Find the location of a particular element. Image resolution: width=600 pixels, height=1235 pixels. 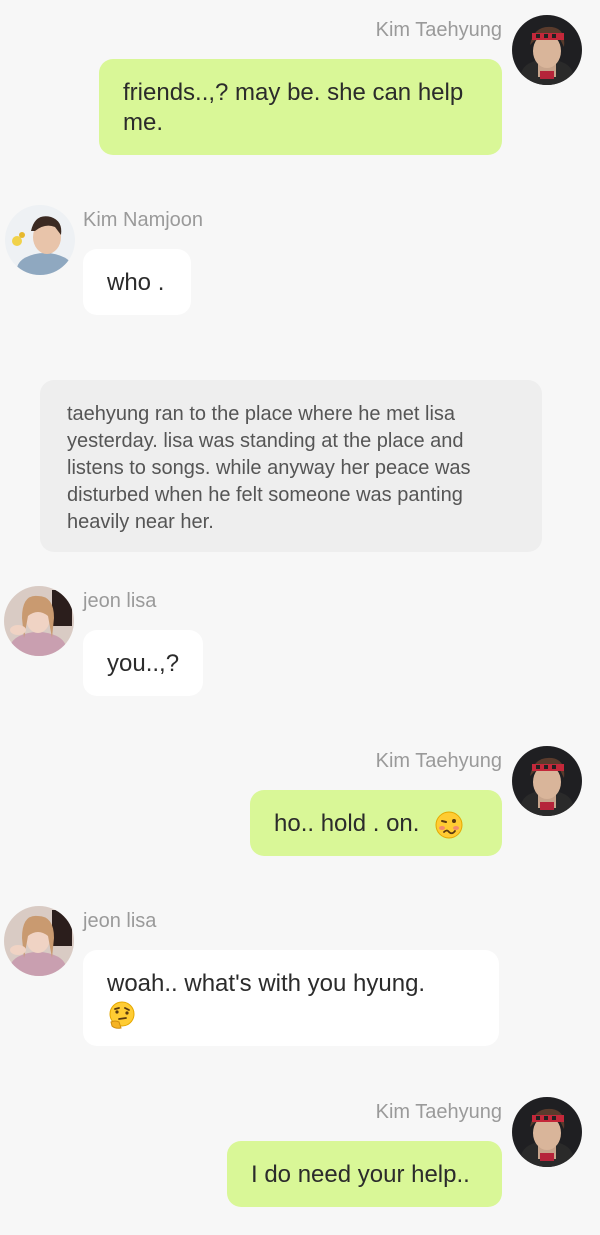

message-bubble-incoming: woah.. what's with you hyung. is located at coordinates (291, 998).